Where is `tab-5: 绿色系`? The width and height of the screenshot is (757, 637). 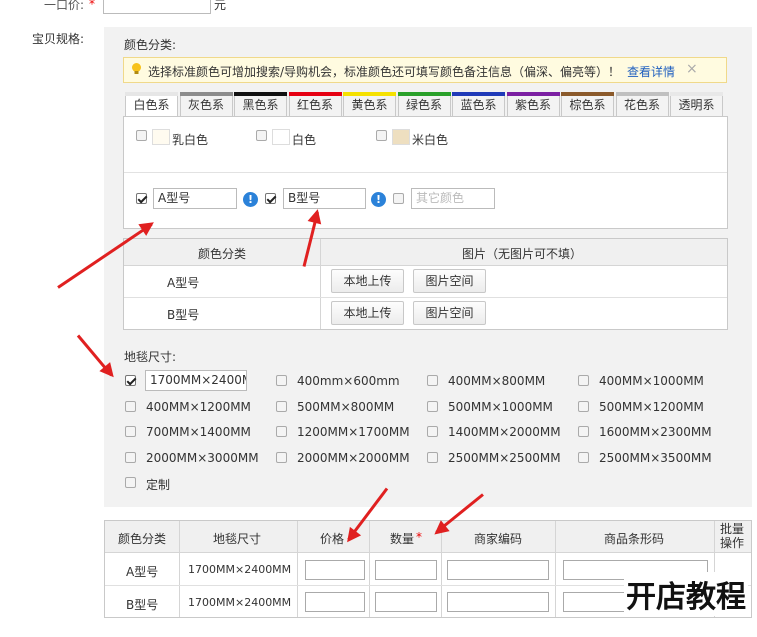 tab-5: 绿色系 is located at coordinates (424, 104).